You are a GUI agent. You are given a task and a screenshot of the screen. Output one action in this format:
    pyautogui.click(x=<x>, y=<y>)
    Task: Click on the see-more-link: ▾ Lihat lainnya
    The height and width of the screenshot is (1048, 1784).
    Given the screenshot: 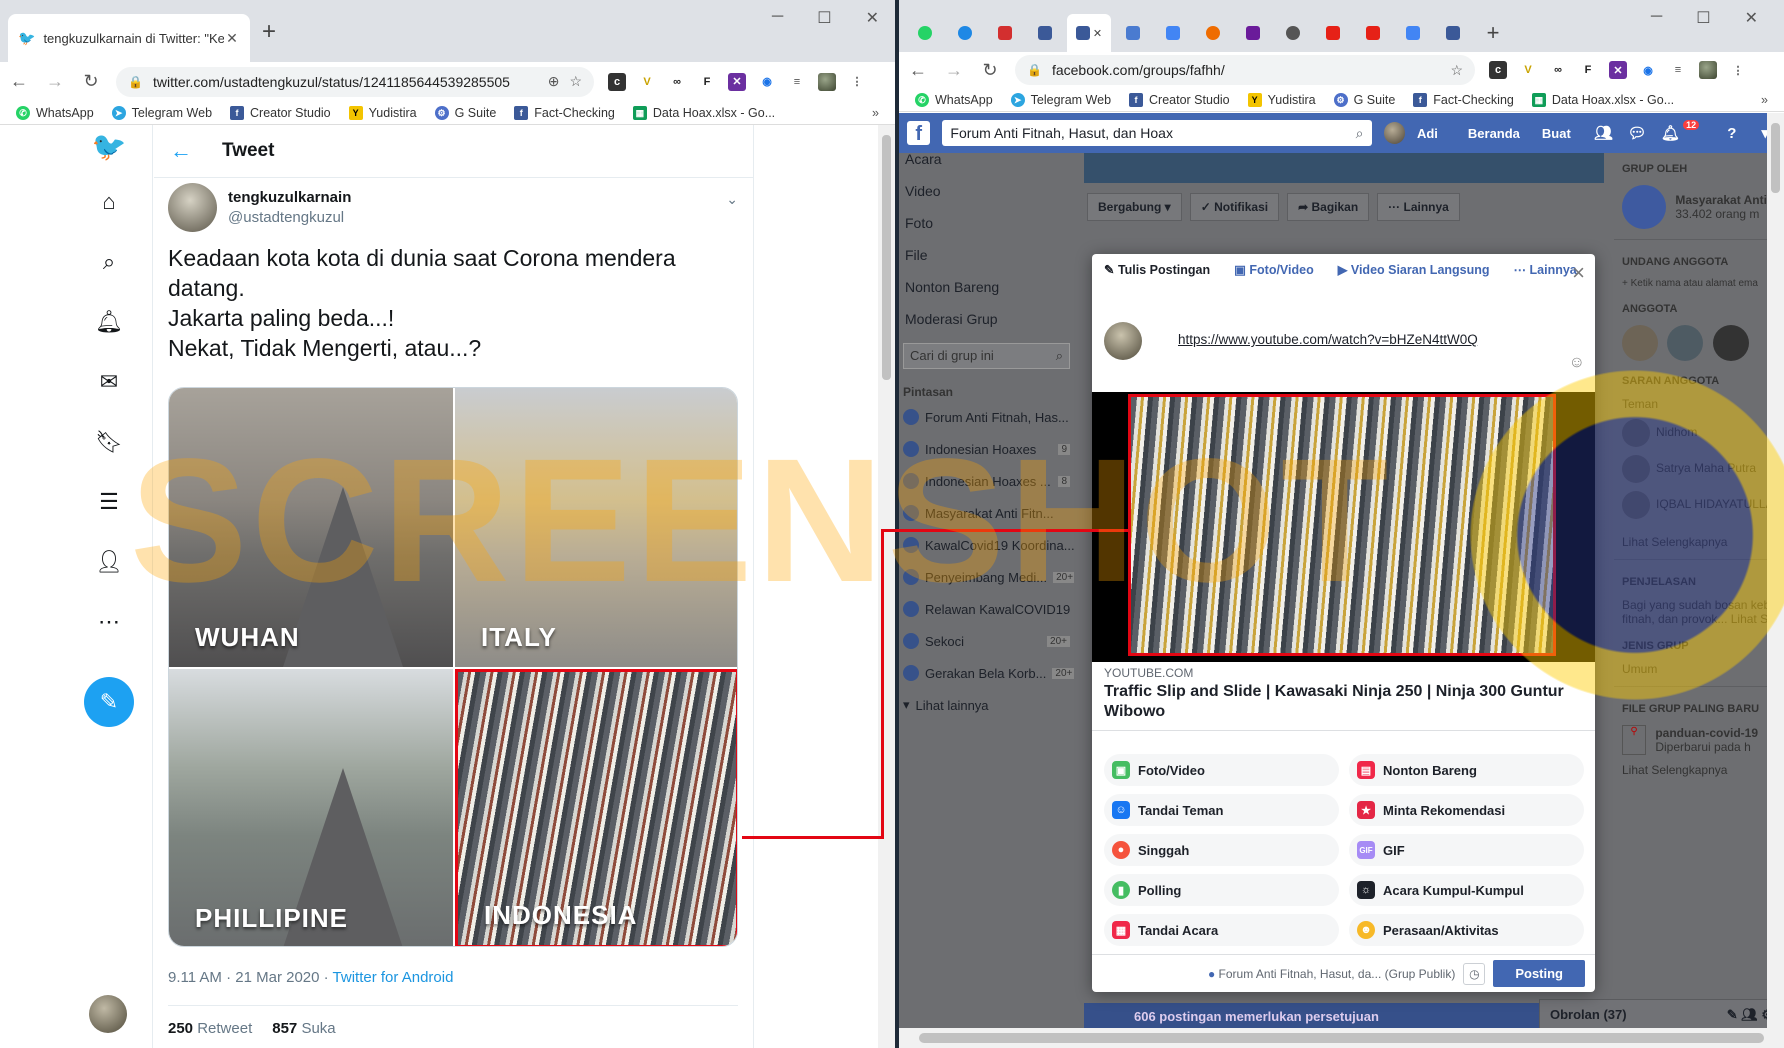 What is the action you would take?
    pyautogui.click(x=986, y=705)
    